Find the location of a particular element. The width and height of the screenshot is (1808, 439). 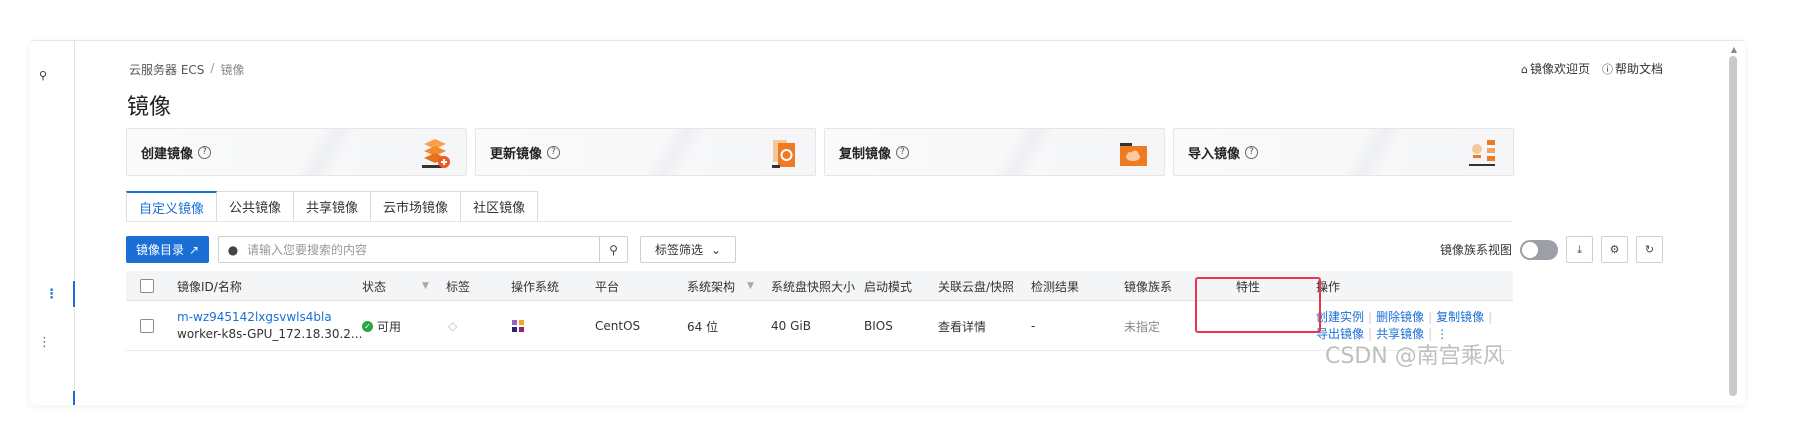

status-badge: 可用 is located at coordinates (389, 326).